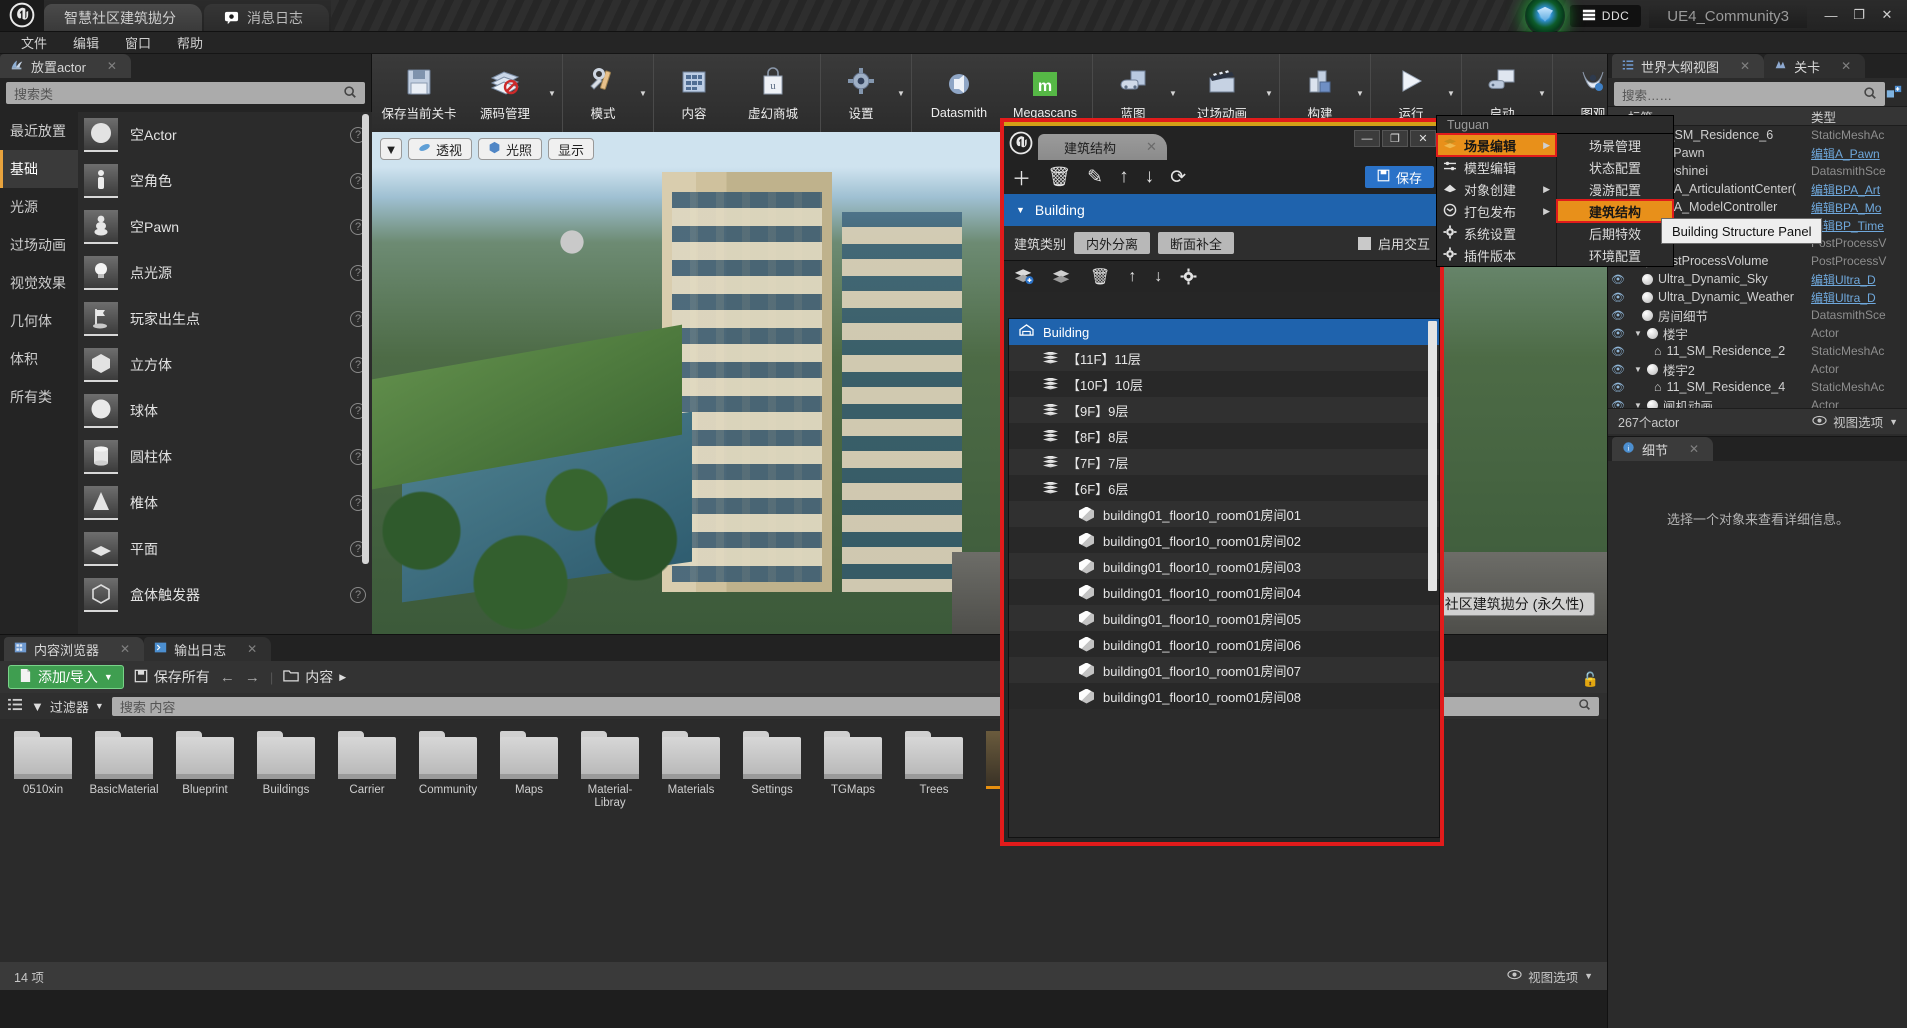 This screenshot has height=1028, width=1907. What do you see at coordinates (772, 770) in the screenshot?
I see `folder-item: Settings` at bounding box center [772, 770].